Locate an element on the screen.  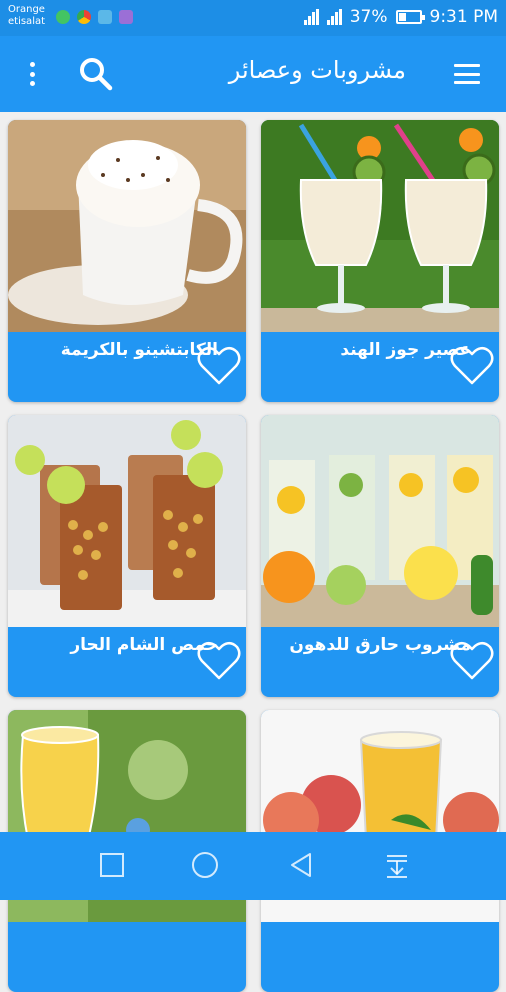
signal-icon is located at coordinates (311, 17).